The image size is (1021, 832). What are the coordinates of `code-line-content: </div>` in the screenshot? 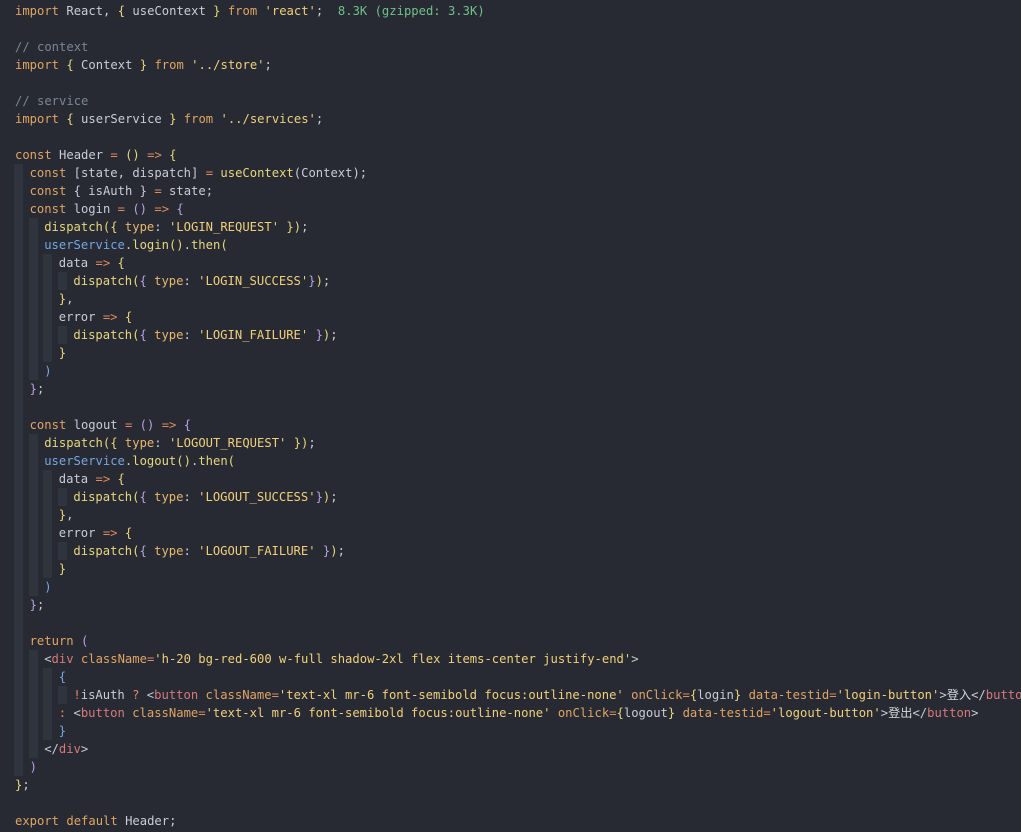 It's located at (66, 749).